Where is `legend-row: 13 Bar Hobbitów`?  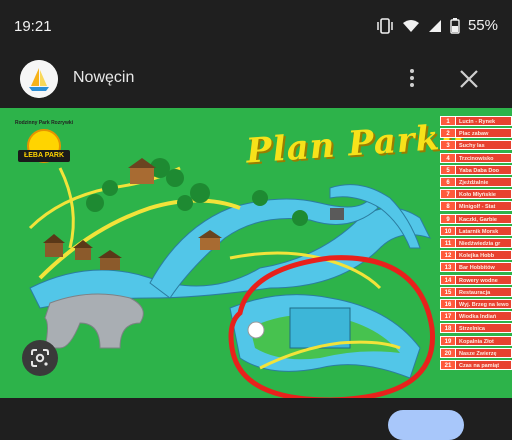
legend-row: 13 Bar Hobbitów is located at coordinates (476, 267).